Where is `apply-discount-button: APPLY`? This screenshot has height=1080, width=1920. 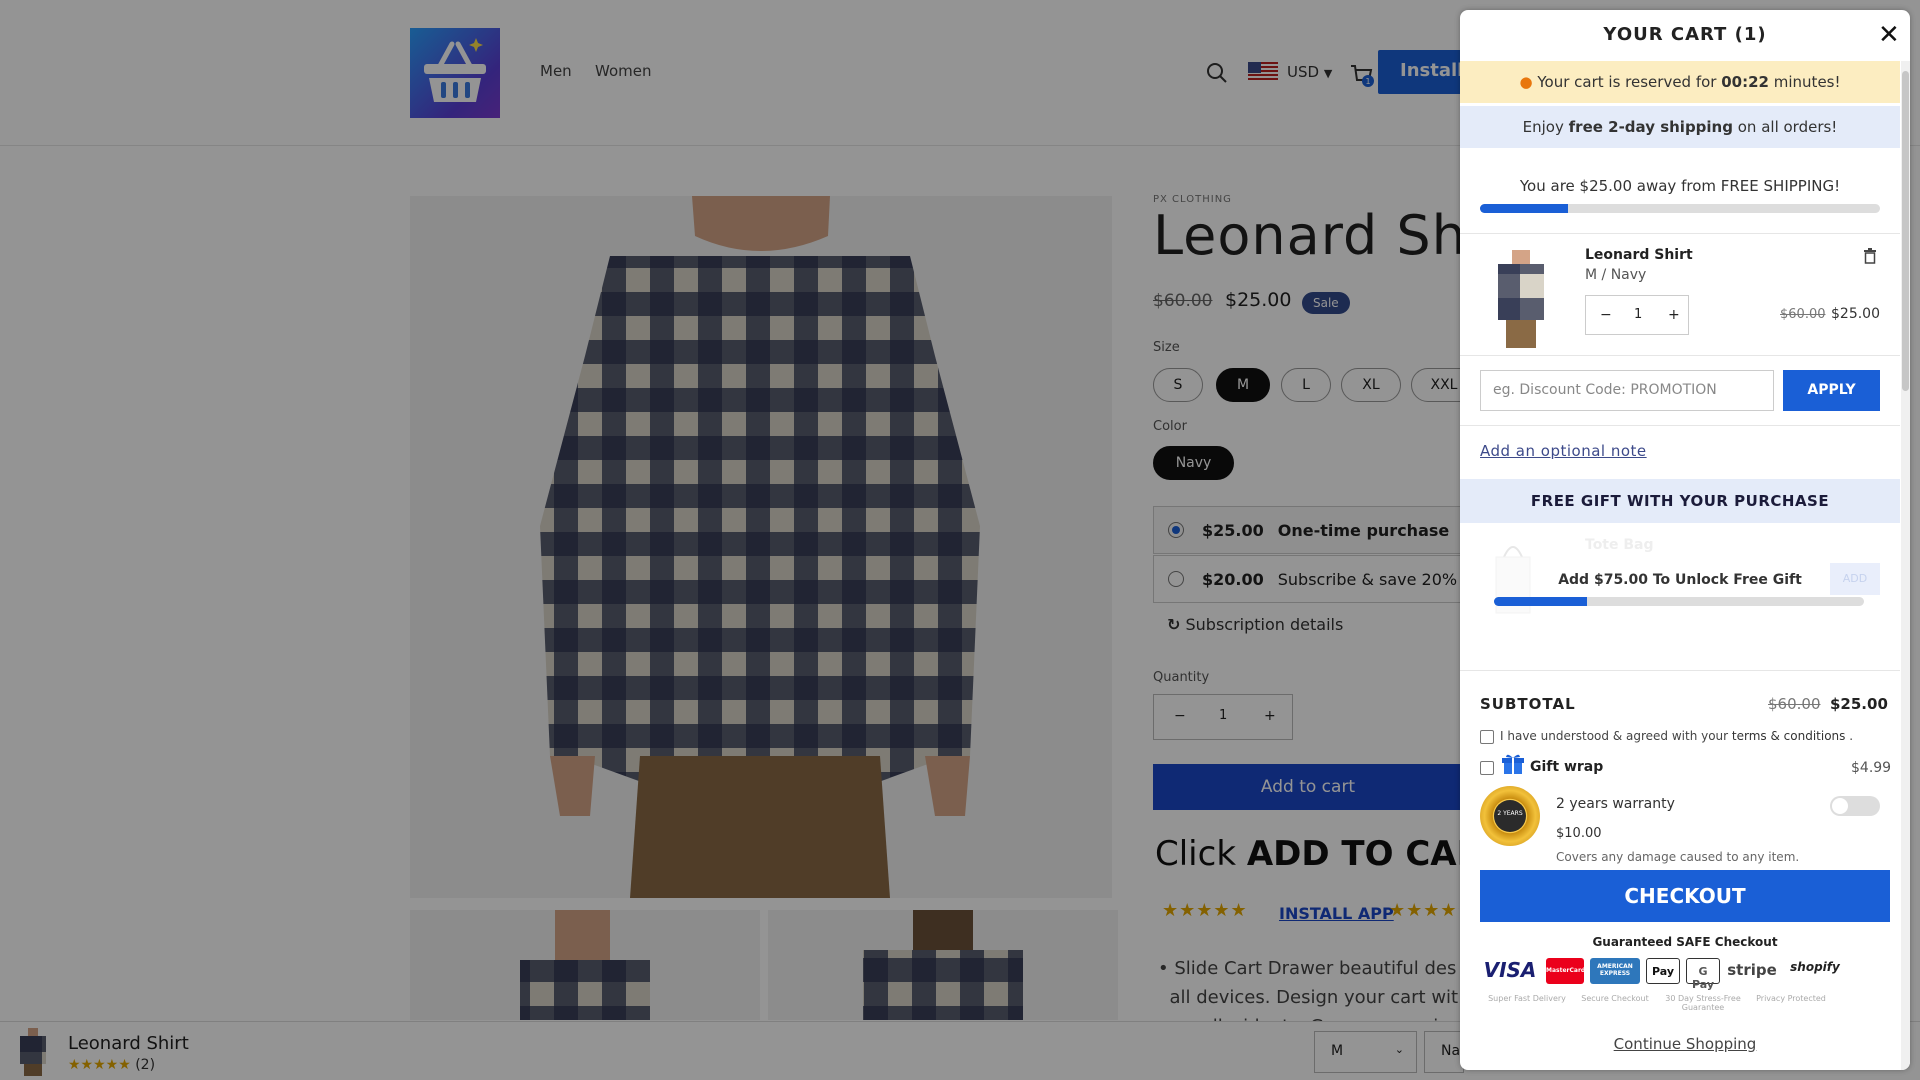
apply-discount-button: APPLY is located at coordinates (1831, 390).